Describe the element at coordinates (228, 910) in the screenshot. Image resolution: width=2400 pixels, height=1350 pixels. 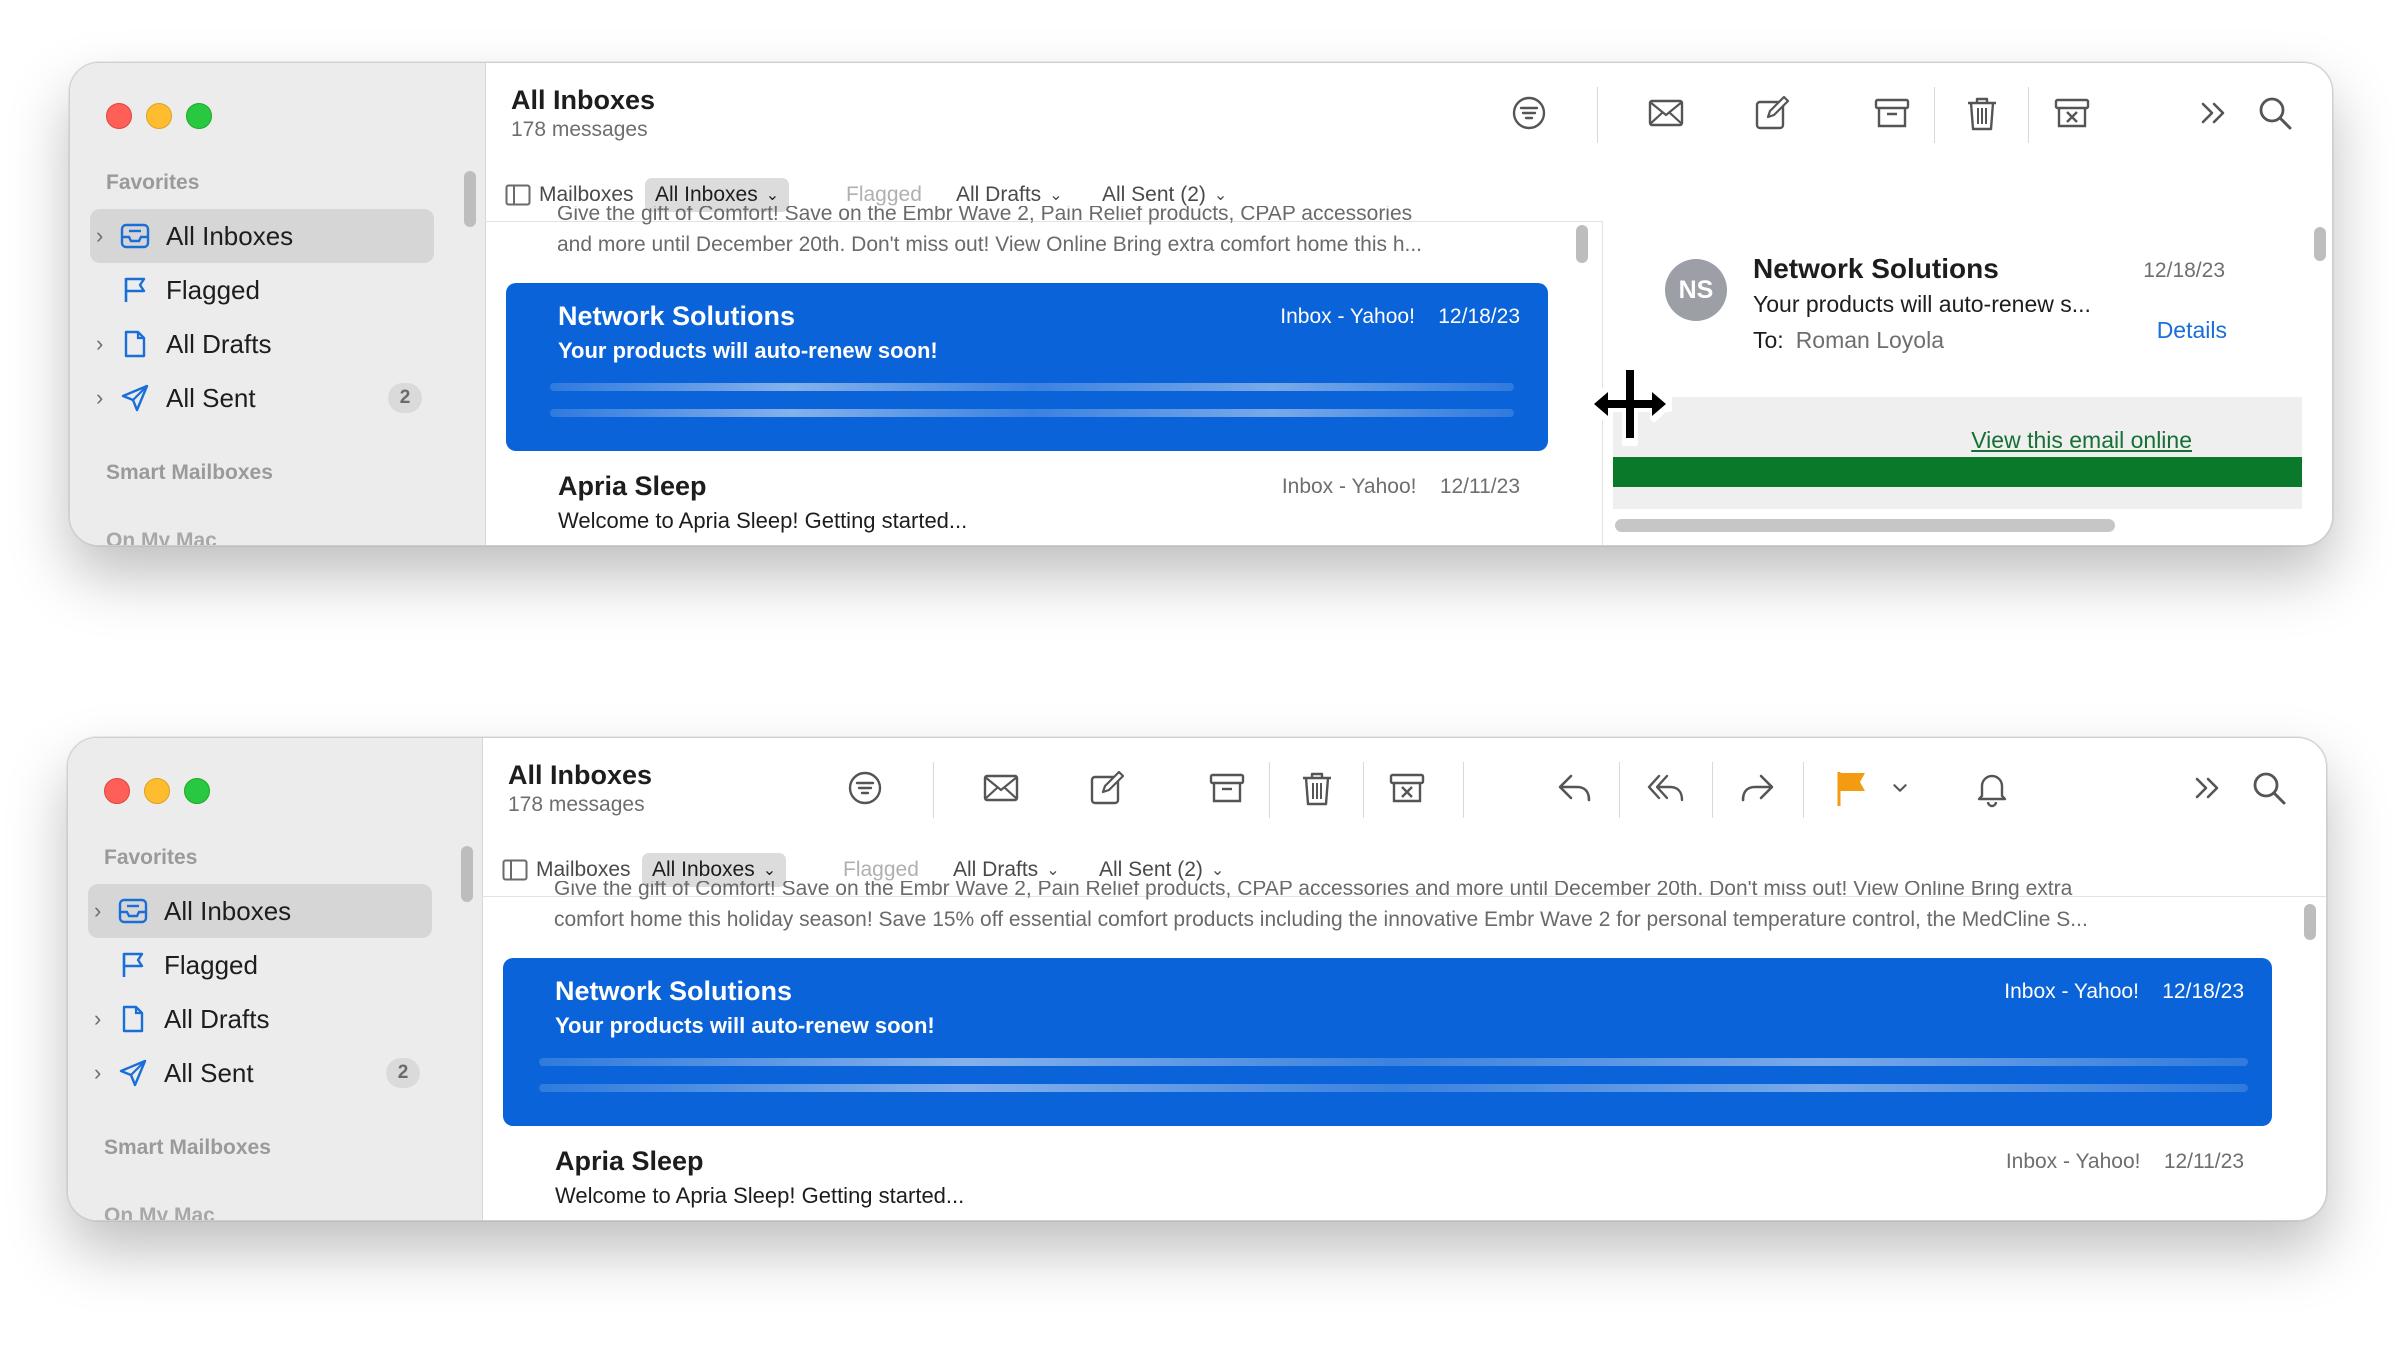
I see `sidebar-item-label: All Inboxes` at that location.